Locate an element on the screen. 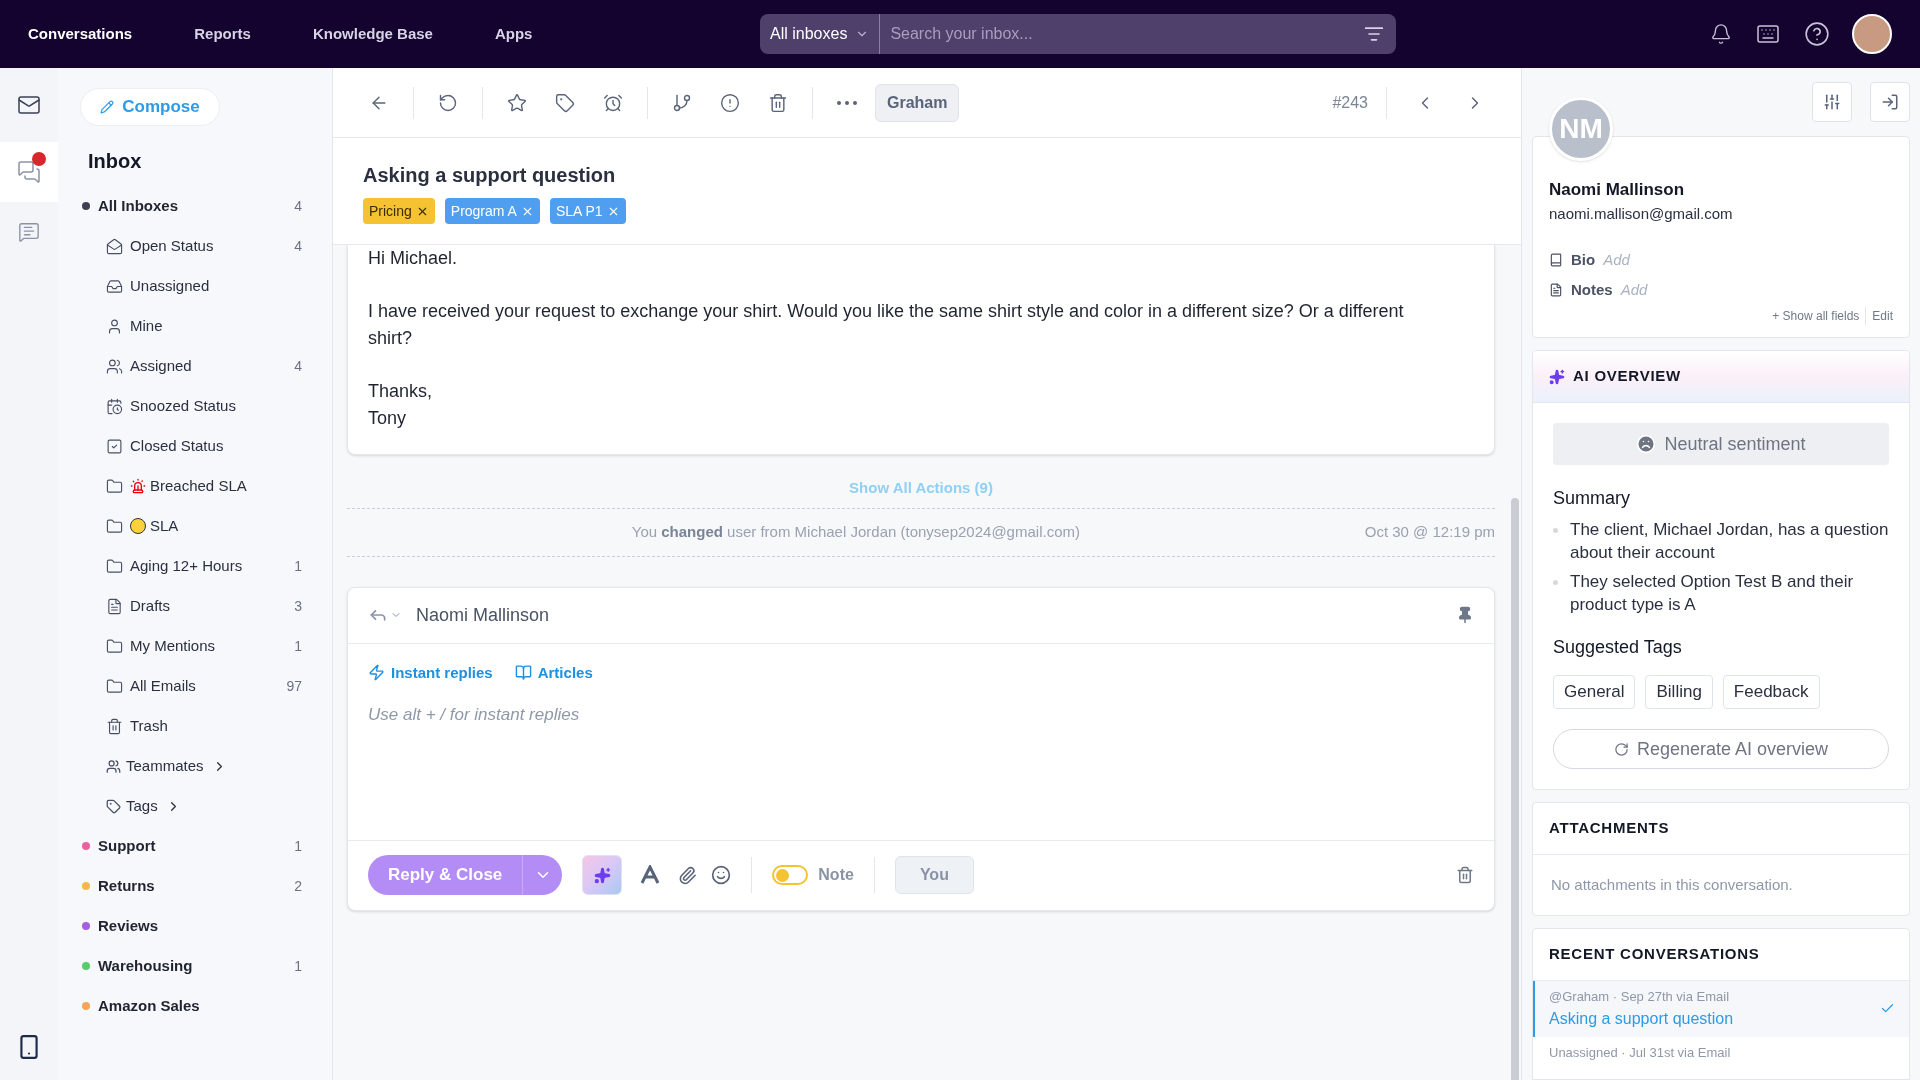 This screenshot has height=1080, width=1920. ticket-number: #243 is located at coordinates (1350, 102).